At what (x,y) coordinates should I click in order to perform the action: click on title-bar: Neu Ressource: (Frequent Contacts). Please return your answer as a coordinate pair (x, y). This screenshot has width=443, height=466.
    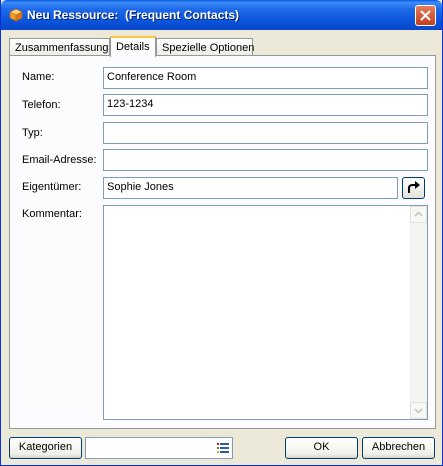
    Looking at the image, I should click on (221, 15).